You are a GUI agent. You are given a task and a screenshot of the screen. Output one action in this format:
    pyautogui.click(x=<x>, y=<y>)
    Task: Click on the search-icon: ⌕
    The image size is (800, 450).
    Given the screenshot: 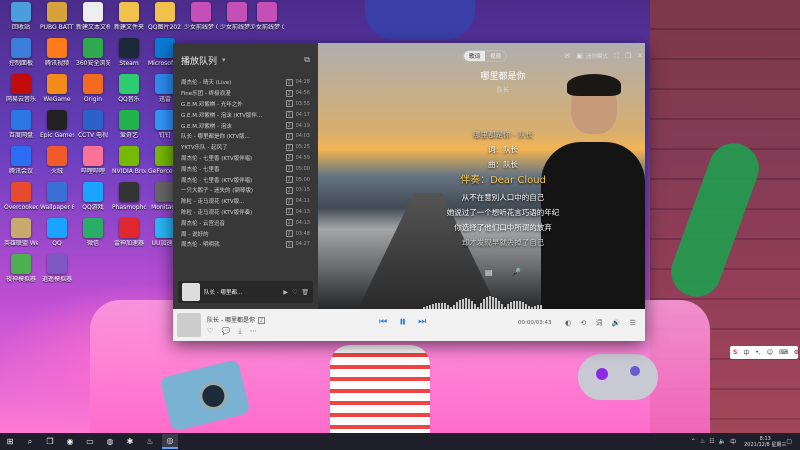 What is the action you would take?
    pyautogui.click(x=30, y=441)
    